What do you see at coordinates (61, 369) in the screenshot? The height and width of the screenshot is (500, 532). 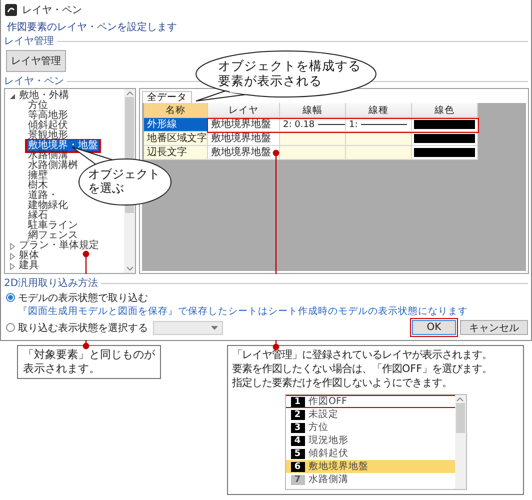 I see `note-text: 表示されます。` at bounding box center [61, 369].